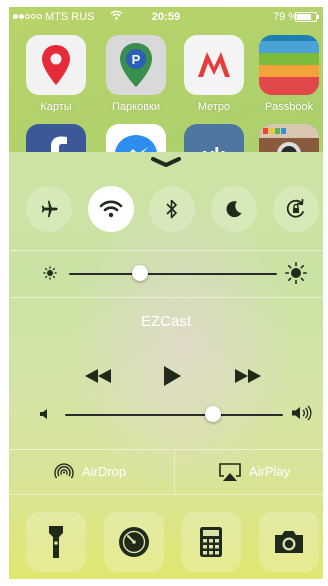  Describe the element at coordinates (213, 414) in the screenshot. I see `volume-slider-thumb` at that location.